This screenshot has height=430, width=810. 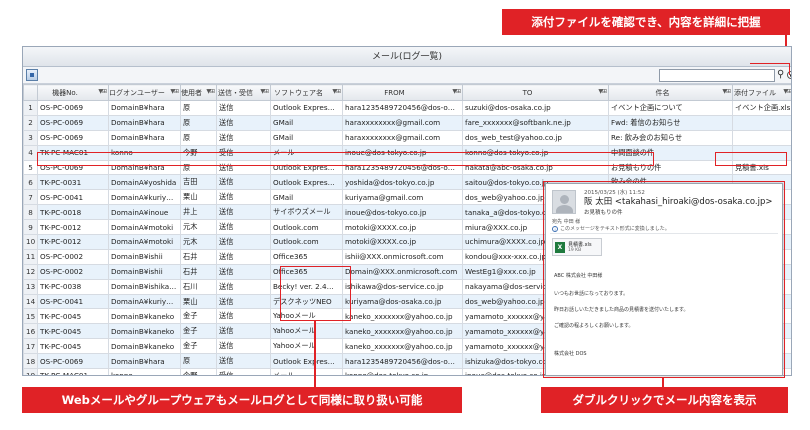 What do you see at coordinates (306, 152) in the screenshot?
I see `table-cell: メール` at bounding box center [306, 152].